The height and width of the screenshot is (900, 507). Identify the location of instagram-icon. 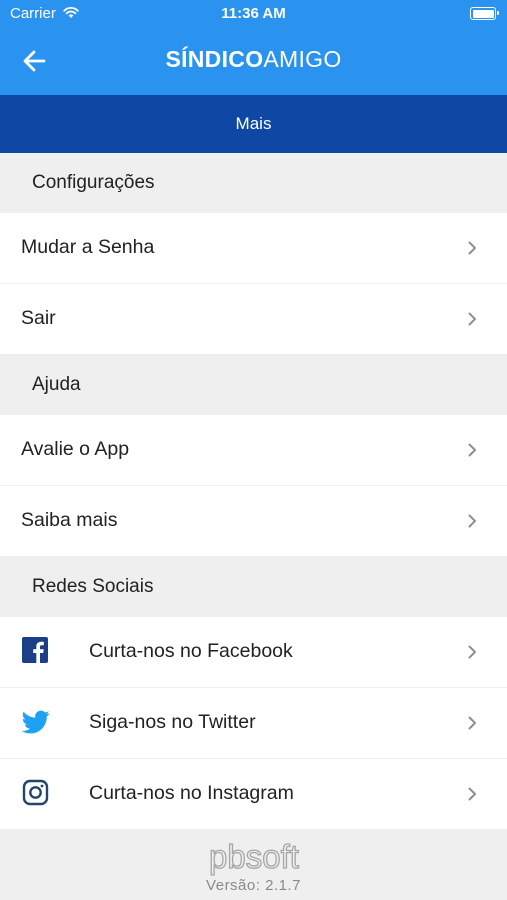
(35, 792).